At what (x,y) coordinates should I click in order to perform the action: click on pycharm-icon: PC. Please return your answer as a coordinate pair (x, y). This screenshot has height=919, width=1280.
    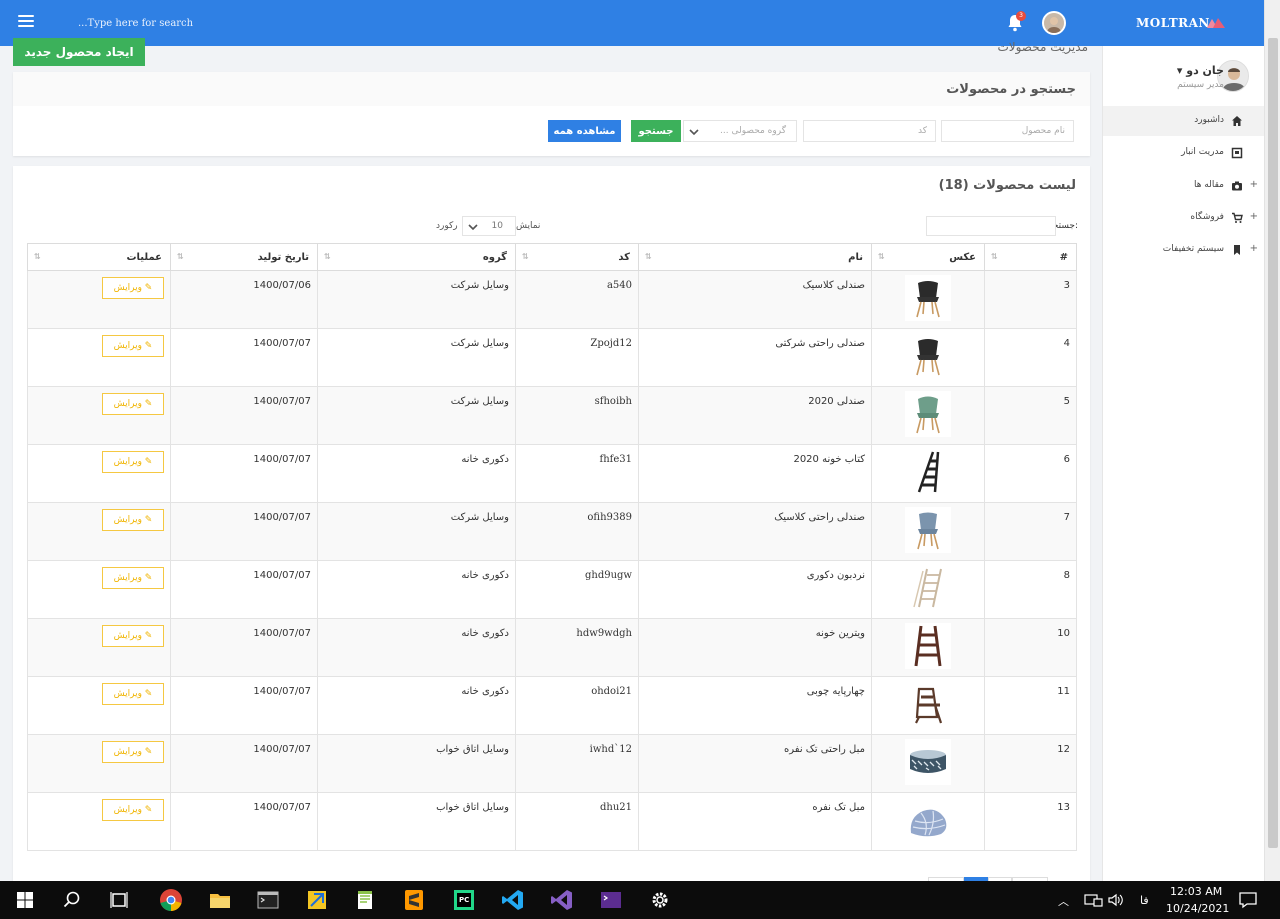
    Looking at the image, I should click on (464, 900).